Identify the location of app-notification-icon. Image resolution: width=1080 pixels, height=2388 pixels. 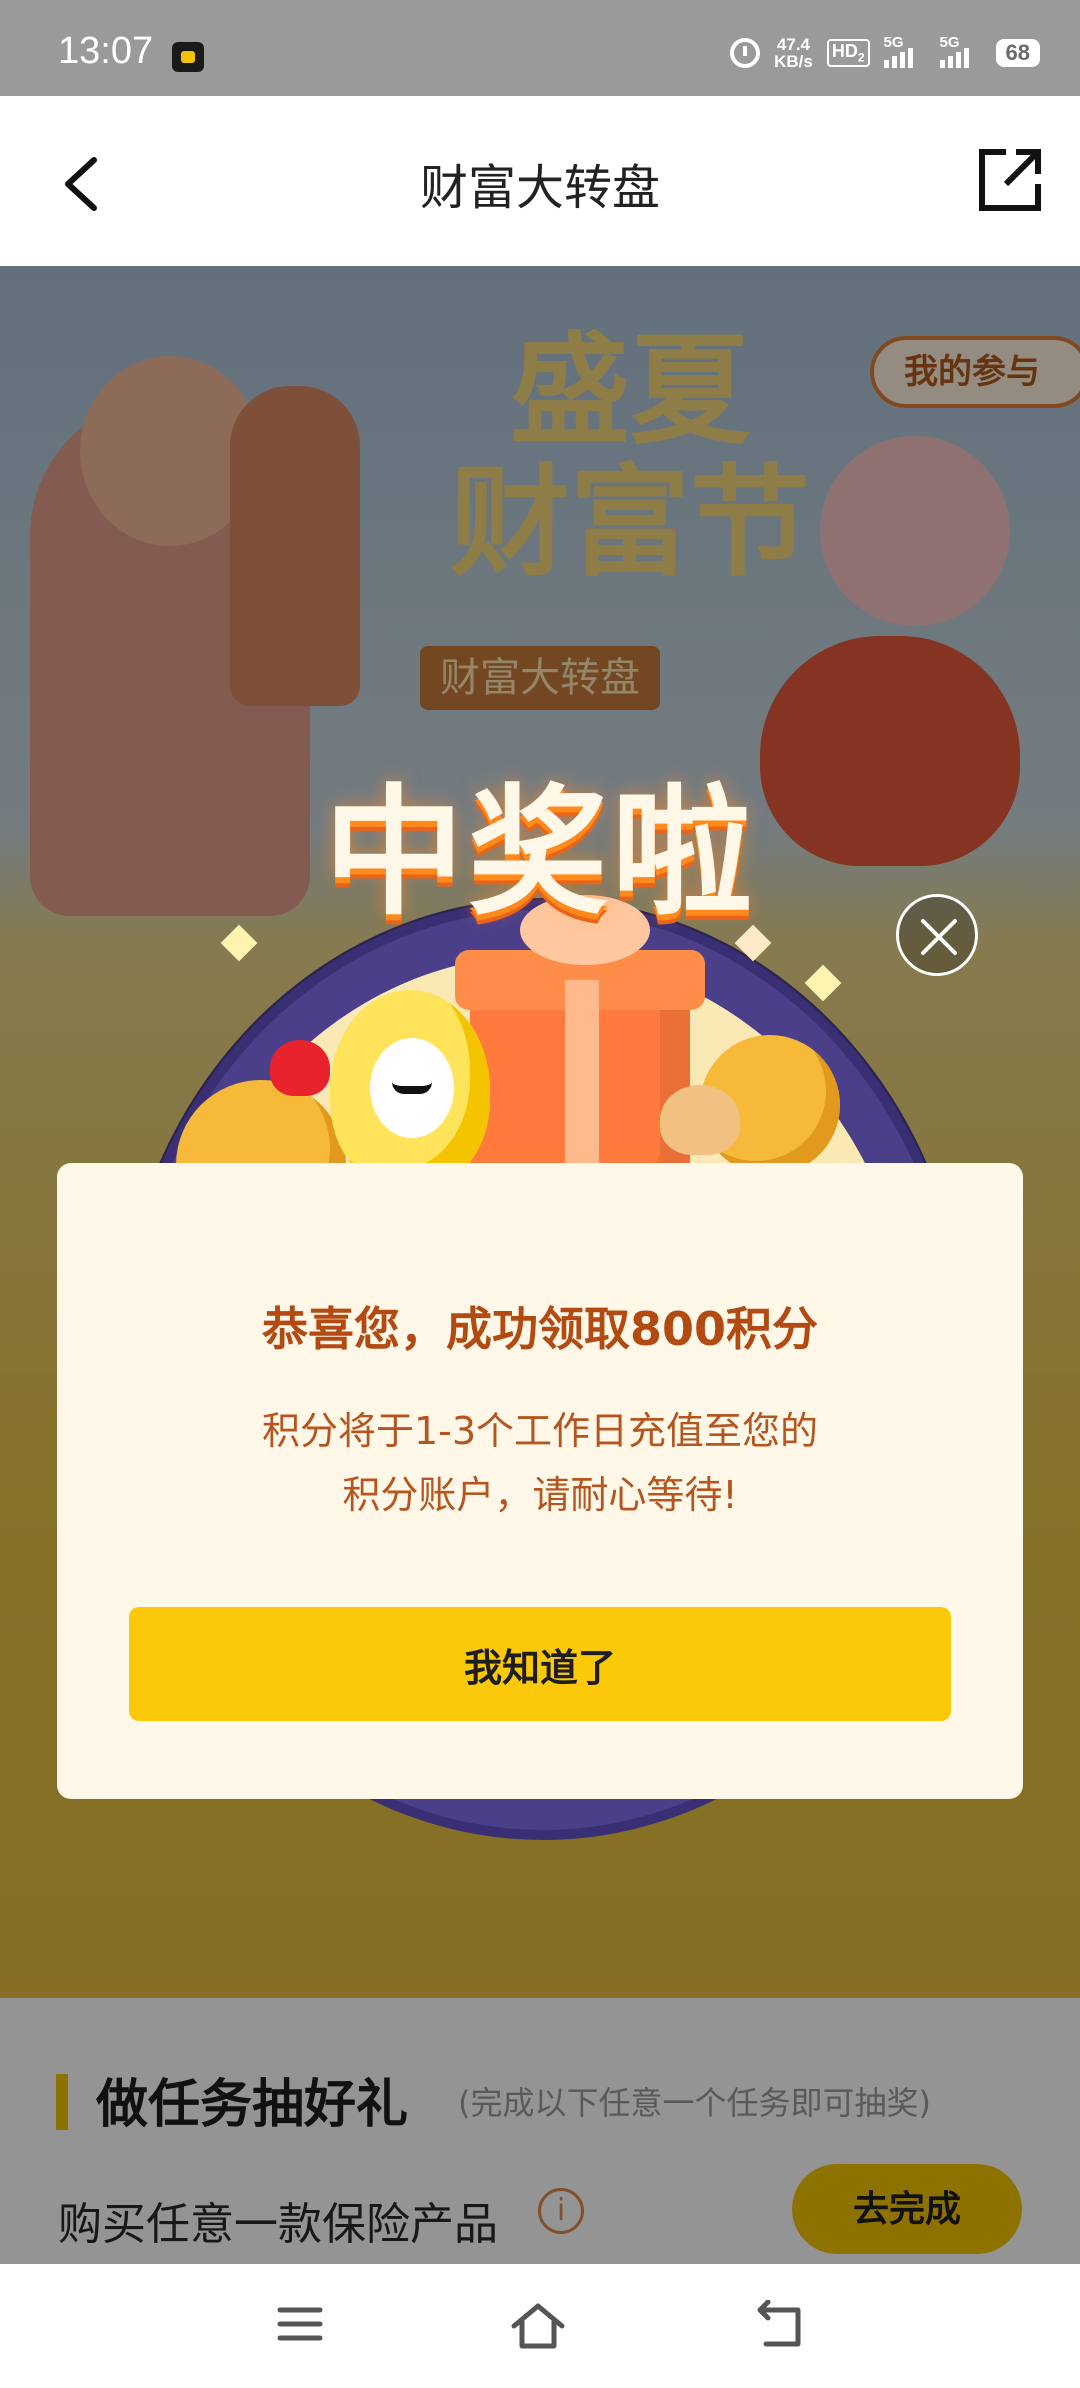
(188, 57).